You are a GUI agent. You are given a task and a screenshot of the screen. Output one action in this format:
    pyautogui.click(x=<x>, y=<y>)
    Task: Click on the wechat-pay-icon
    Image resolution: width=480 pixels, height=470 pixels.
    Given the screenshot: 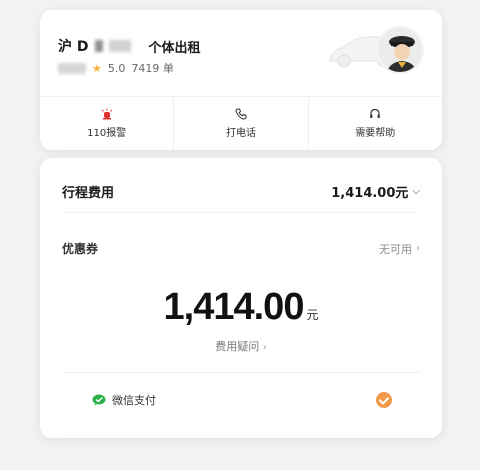 What is the action you would take?
    pyautogui.click(x=99, y=400)
    